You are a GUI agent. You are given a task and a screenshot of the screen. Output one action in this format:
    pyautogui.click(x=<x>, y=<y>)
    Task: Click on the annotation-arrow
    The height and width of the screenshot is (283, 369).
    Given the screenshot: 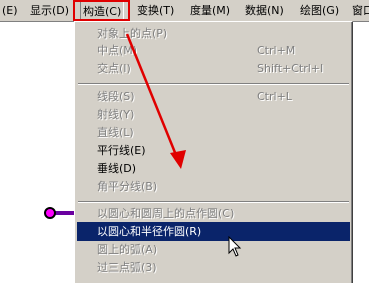 What is the action you would take?
    pyautogui.click(x=155, y=101)
    